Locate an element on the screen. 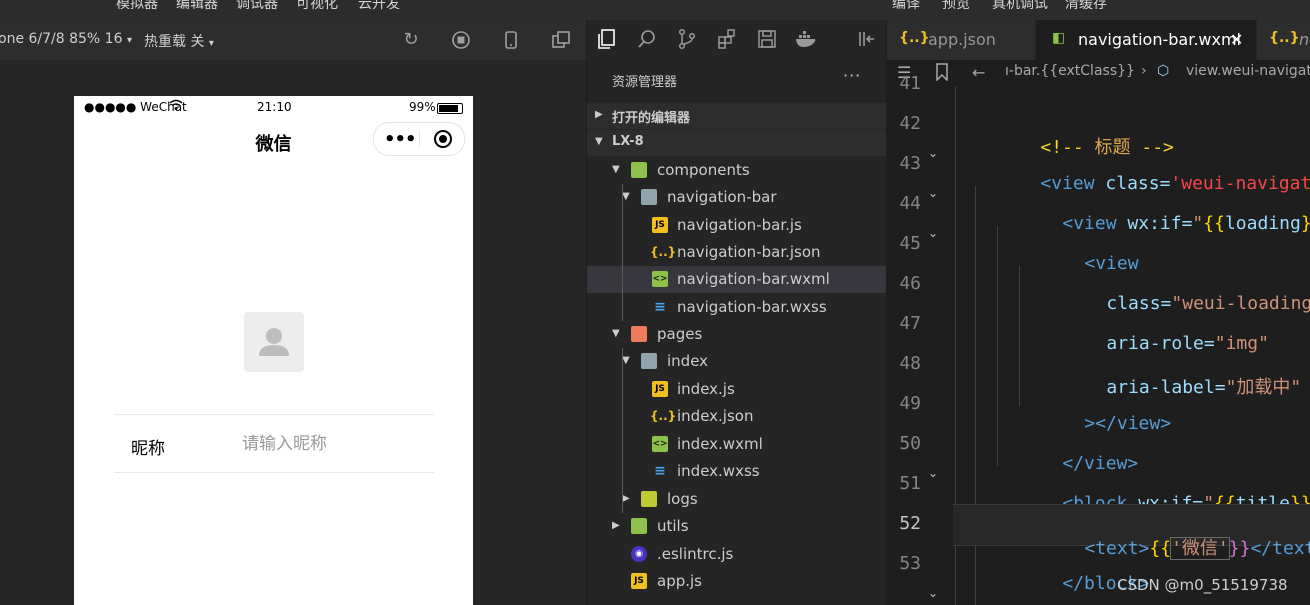  menu-capsule: ••• is located at coordinates (419, 139).